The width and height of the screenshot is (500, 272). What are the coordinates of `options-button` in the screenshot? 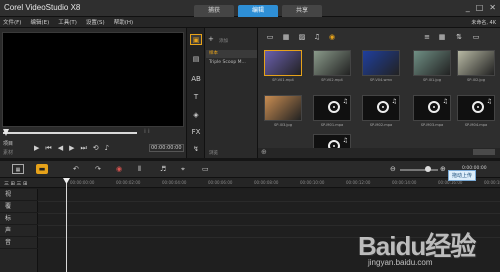 It's located at (484, 152).